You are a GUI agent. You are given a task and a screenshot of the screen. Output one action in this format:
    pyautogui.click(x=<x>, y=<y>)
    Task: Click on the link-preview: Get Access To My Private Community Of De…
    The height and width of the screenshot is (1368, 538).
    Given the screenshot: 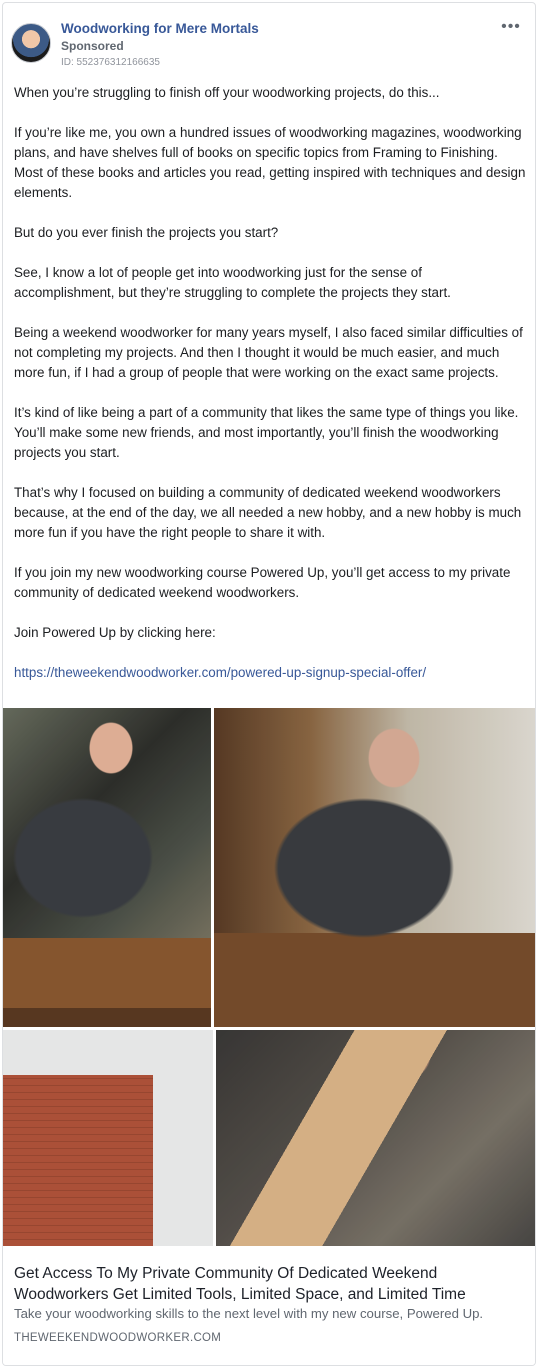 What is the action you would take?
    pyautogui.click(x=269, y=1305)
    